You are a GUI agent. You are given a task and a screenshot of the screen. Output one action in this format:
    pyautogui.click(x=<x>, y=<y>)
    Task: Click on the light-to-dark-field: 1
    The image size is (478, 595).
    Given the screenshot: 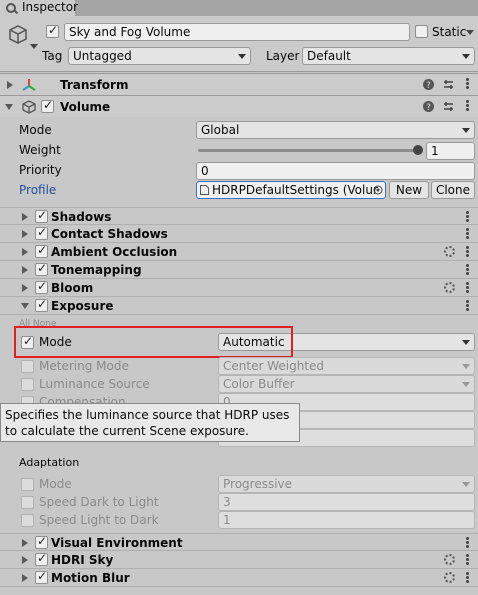 What is the action you would take?
    pyautogui.click(x=346, y=520)
    